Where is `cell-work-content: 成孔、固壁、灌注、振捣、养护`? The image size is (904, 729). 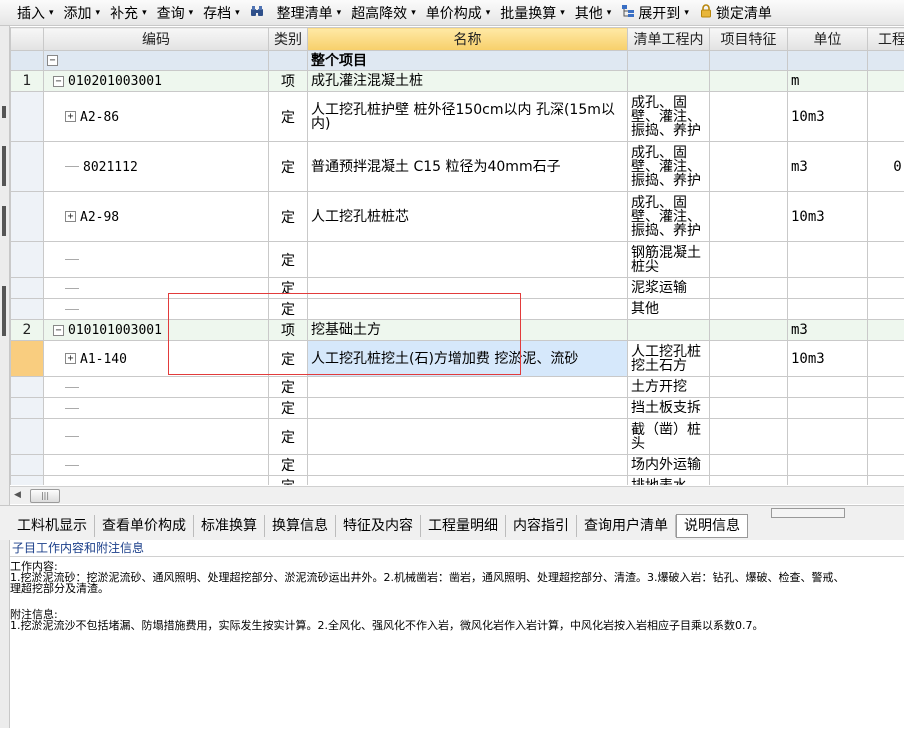 cell-work-content: 成孔、固壁、灌注、振捣、养护 is located at coordinates (669, 217).